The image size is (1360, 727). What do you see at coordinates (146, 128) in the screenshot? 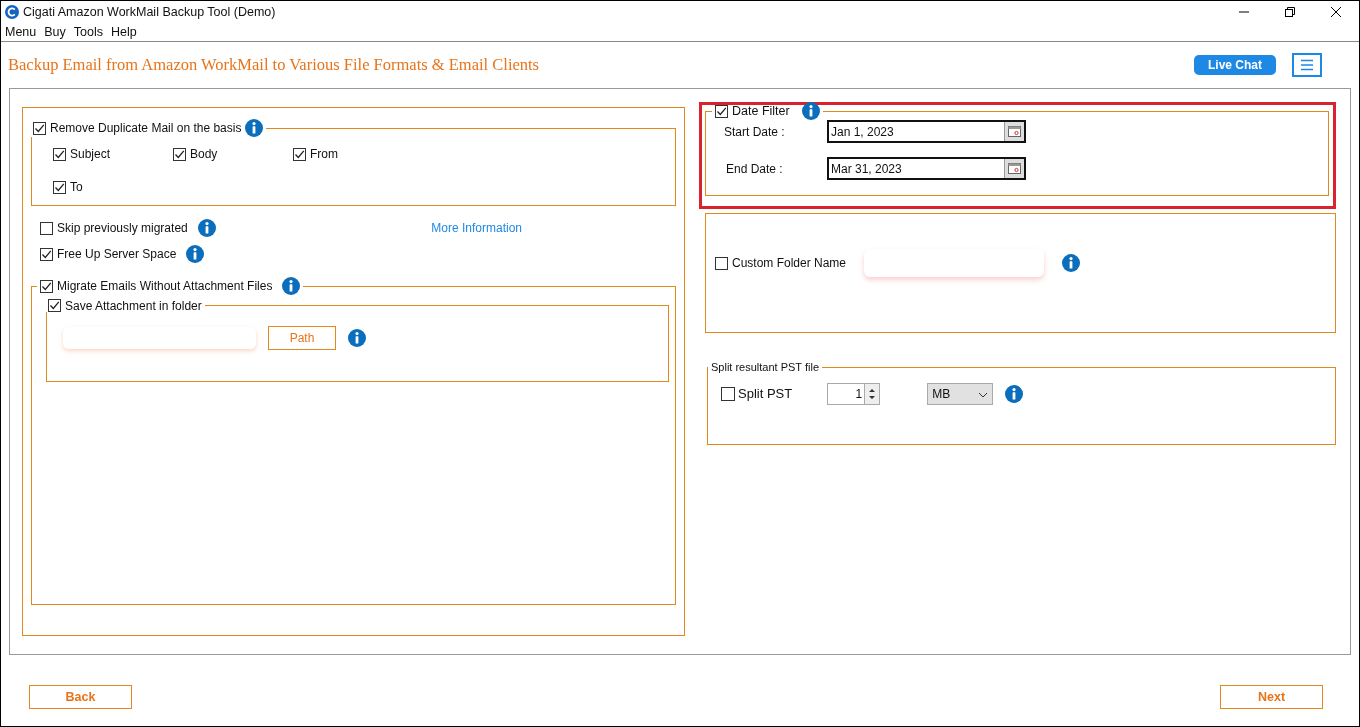
I see `checkbox-label: Remove Duplicate Mail on the basis` at bounding box center [146, 128].